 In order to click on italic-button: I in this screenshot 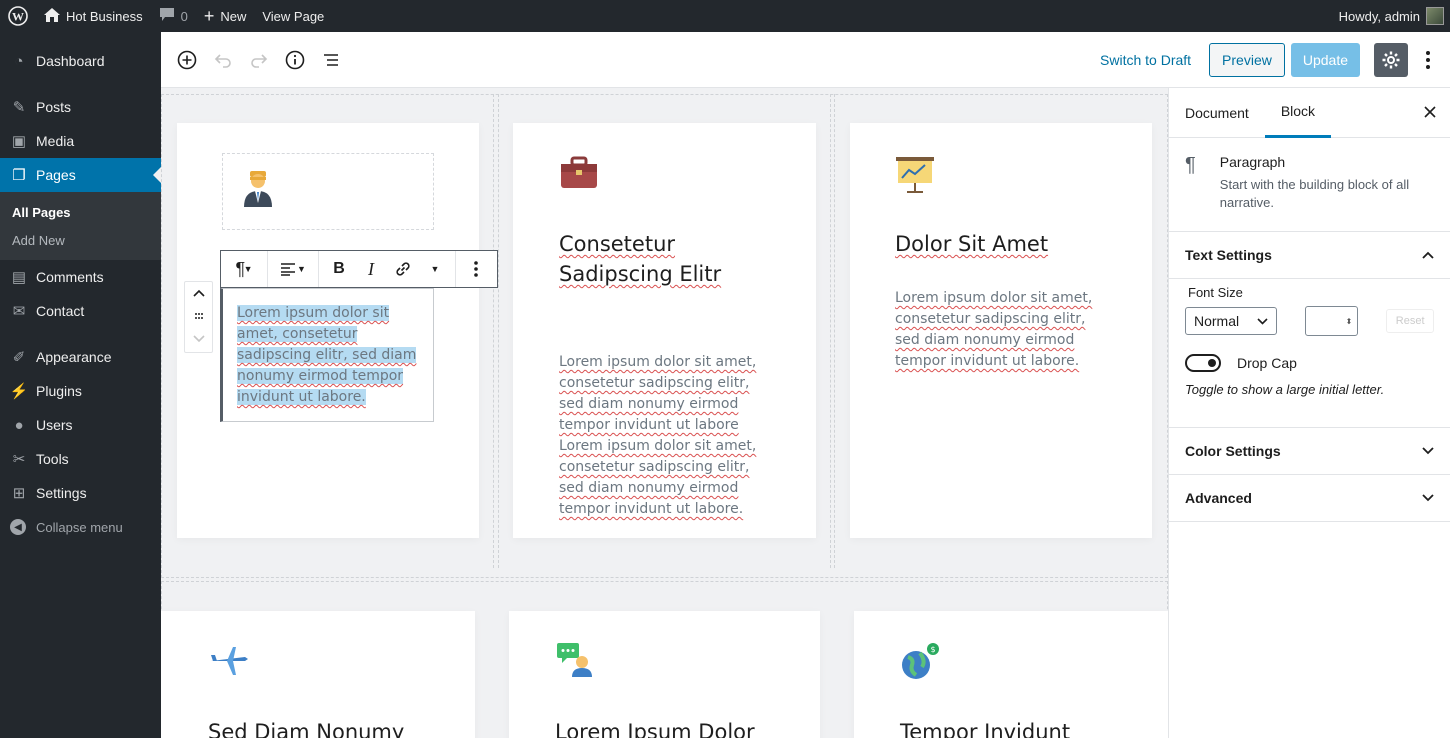, I will do `click(371, 269)`.